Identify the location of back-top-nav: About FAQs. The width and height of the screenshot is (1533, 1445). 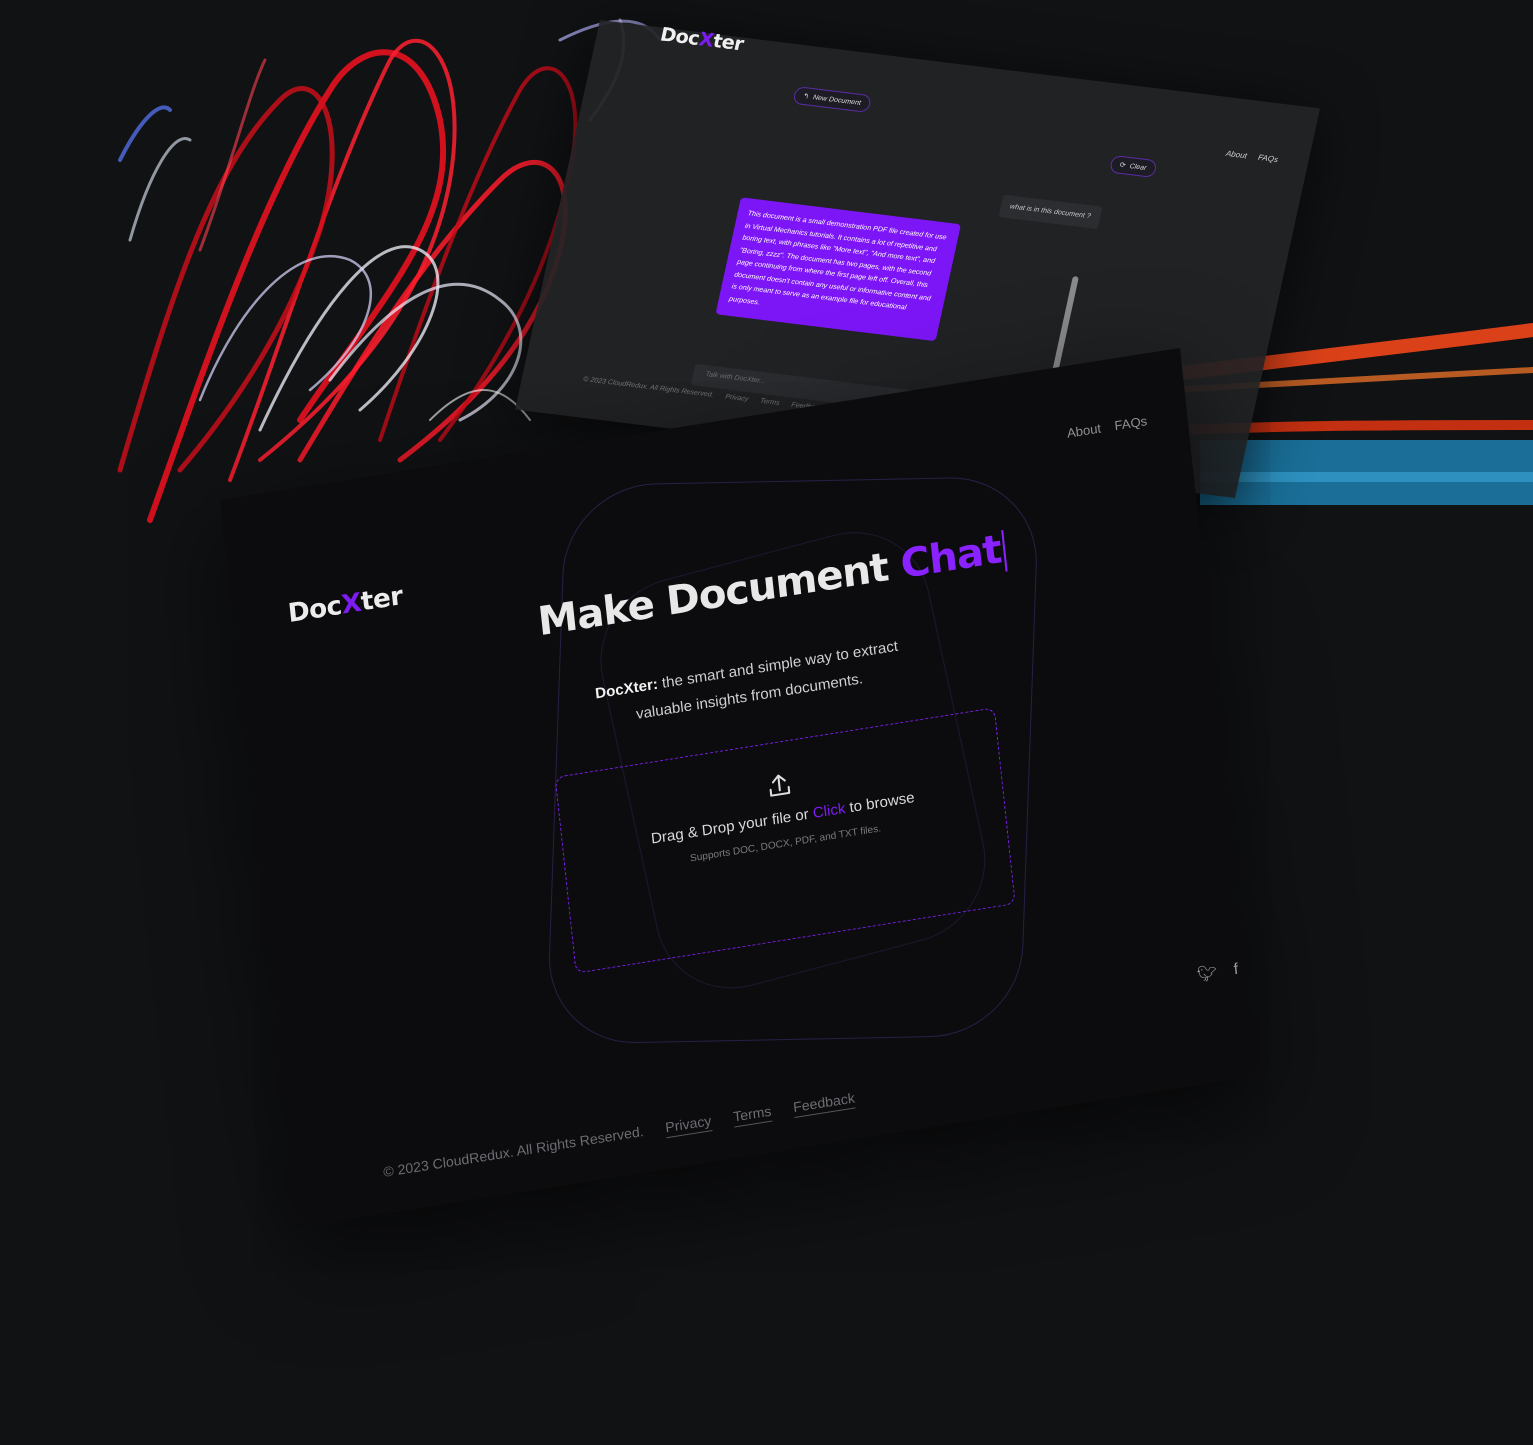
(1247, 156).